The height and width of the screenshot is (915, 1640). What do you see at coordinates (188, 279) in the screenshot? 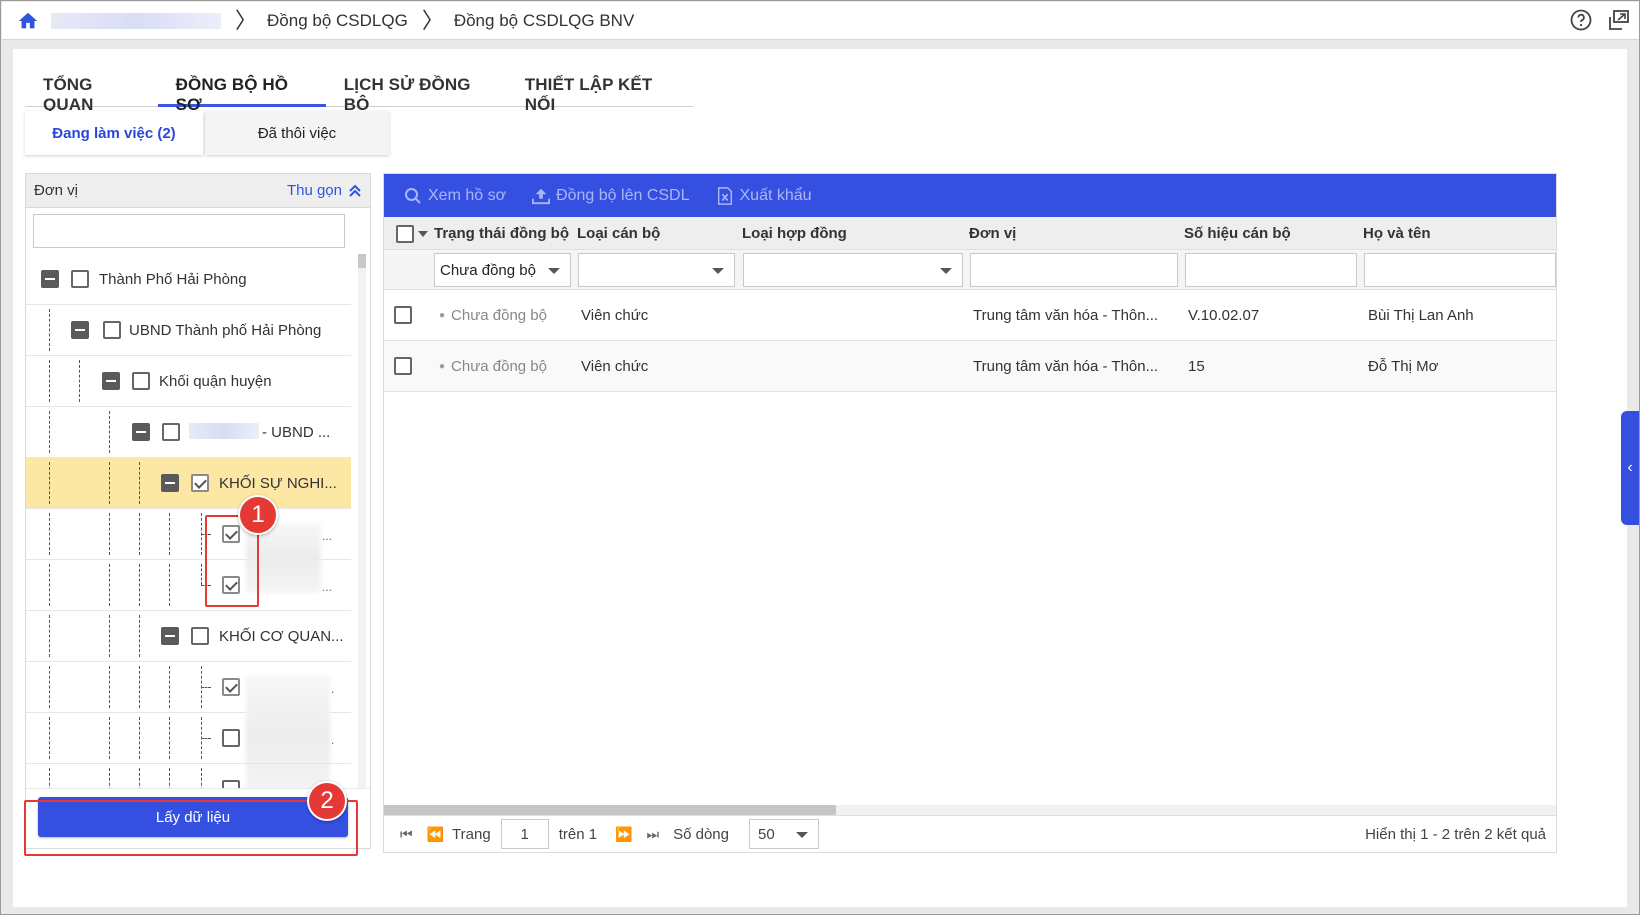
I see `tree-node-thanh-pho: Thành Phố Hải Phòng` at bounding box center [188, 279].